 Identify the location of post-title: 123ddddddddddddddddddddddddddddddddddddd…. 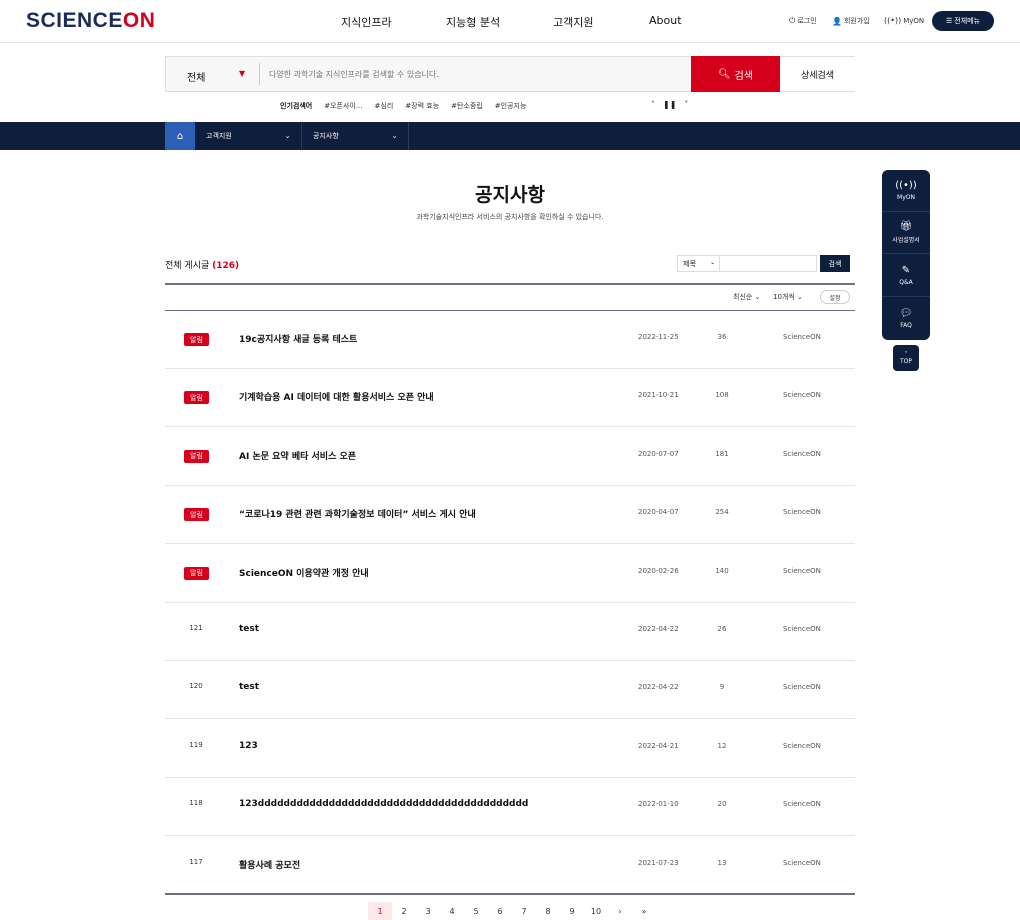
(383, 804).